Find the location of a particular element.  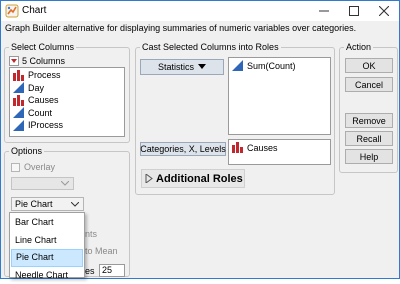

list-item: Process is located at coordinates (67, 75).